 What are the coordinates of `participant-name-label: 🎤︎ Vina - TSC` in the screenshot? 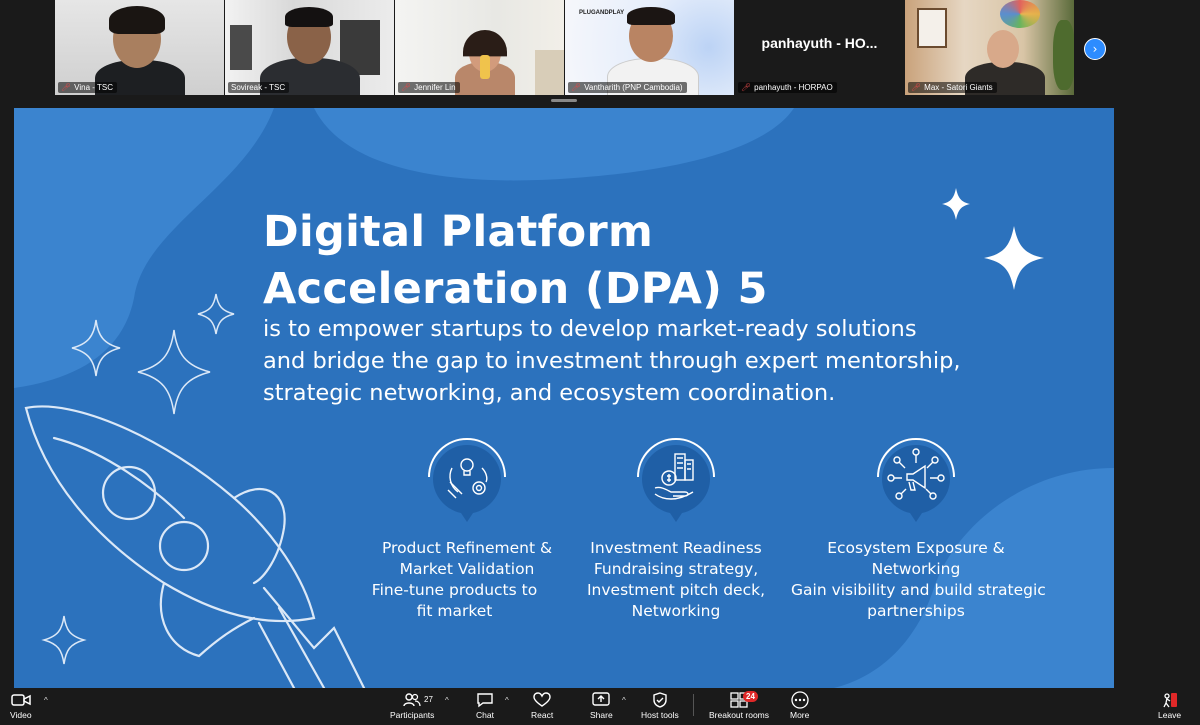 It's located at (87, 87).